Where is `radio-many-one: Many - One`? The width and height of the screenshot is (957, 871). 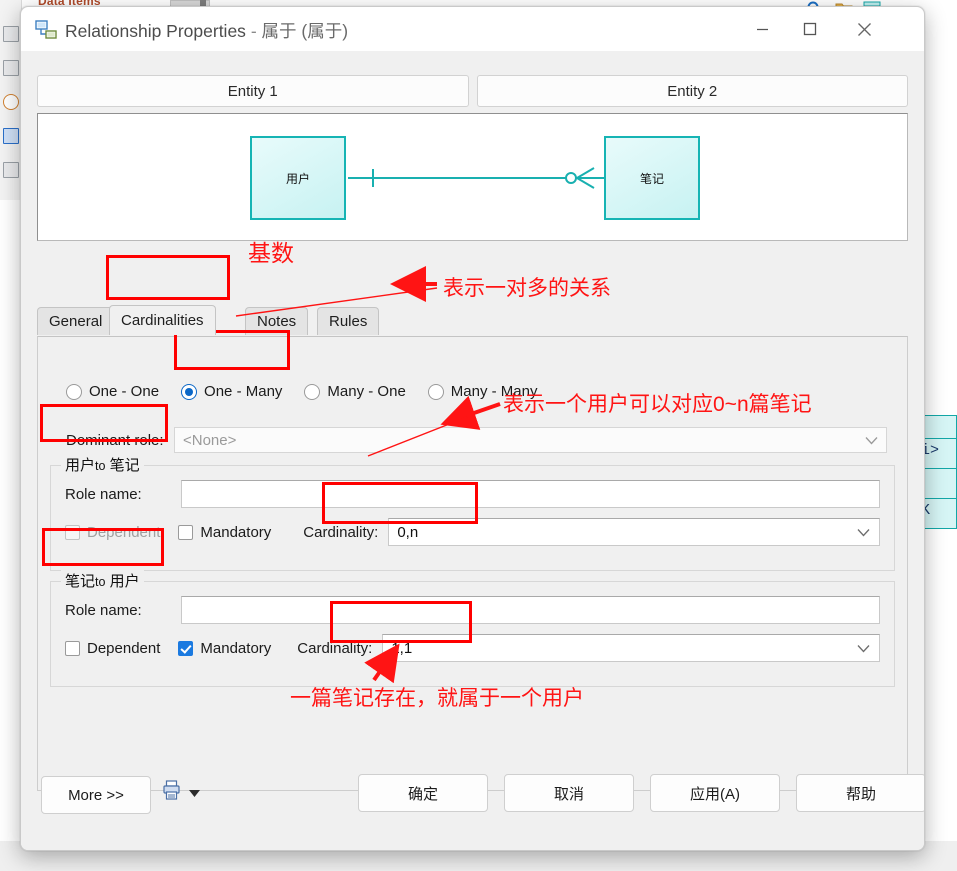
radio-many-one: Many - One is located at coordinates (355, 391).